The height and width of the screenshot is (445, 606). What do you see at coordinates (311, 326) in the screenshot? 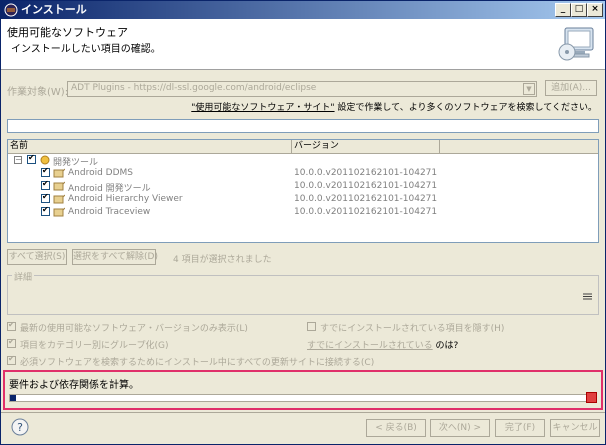
I see `hide-installed-checkbox` at bounding box center [311, 326].